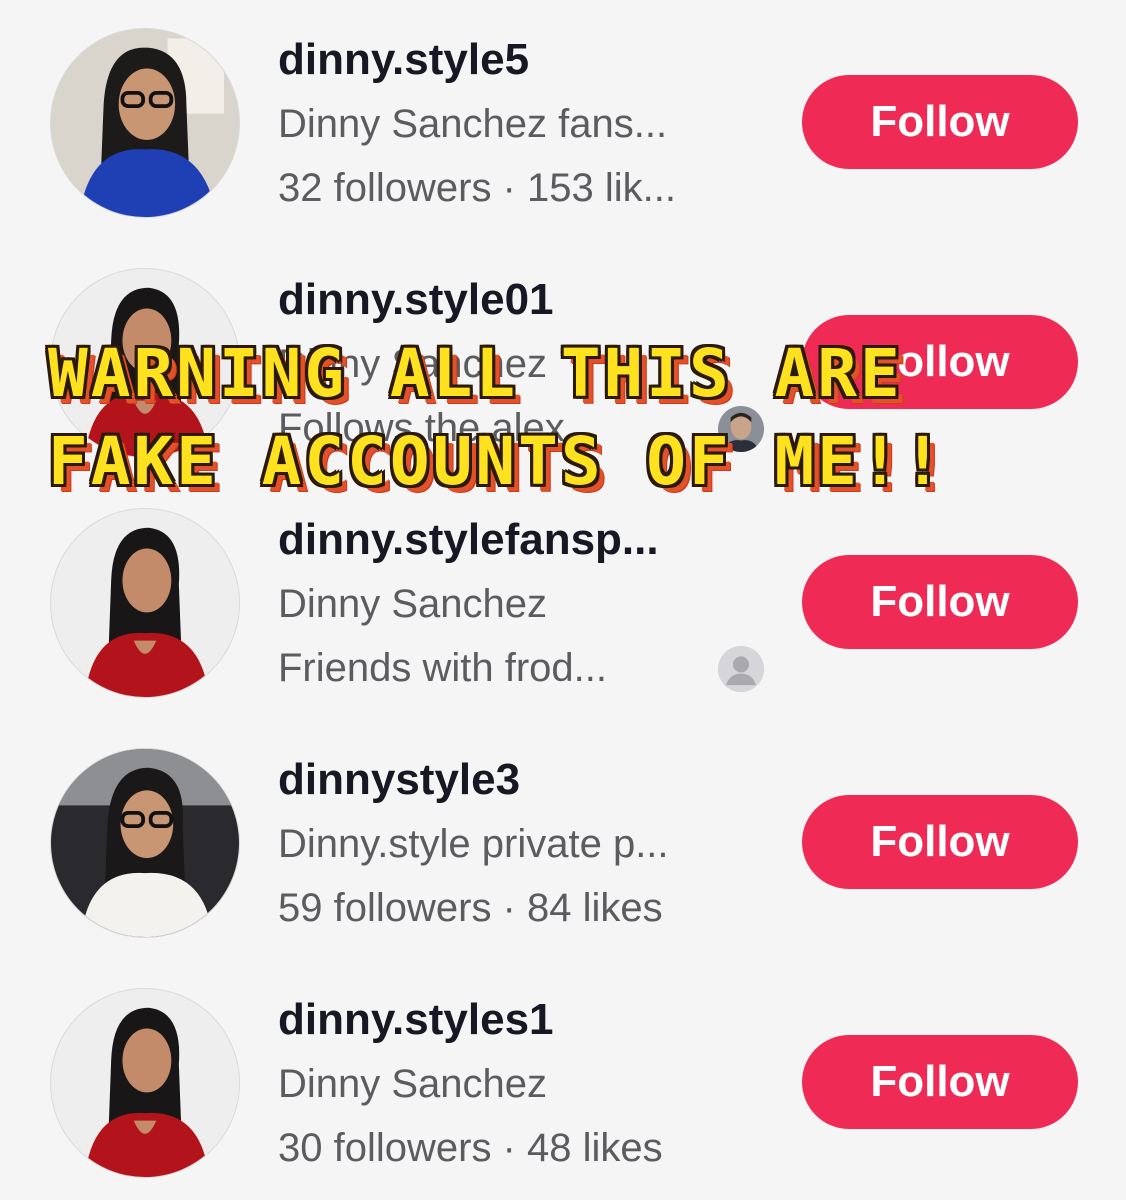 The image size is (1126, 1200). What do you see at coordinates (416, 1020) in the screenshot?
I see `username: dinny.styles1` at bounding box center [416, 1020].